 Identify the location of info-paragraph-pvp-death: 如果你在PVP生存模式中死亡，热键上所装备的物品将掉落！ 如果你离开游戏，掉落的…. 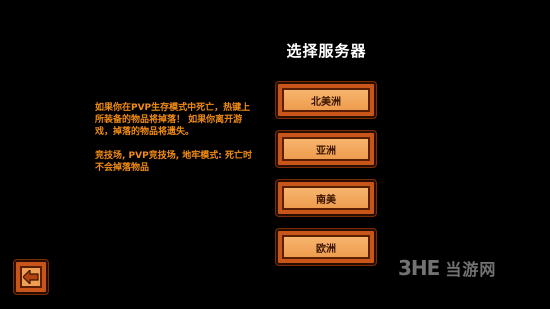
(173, 120).